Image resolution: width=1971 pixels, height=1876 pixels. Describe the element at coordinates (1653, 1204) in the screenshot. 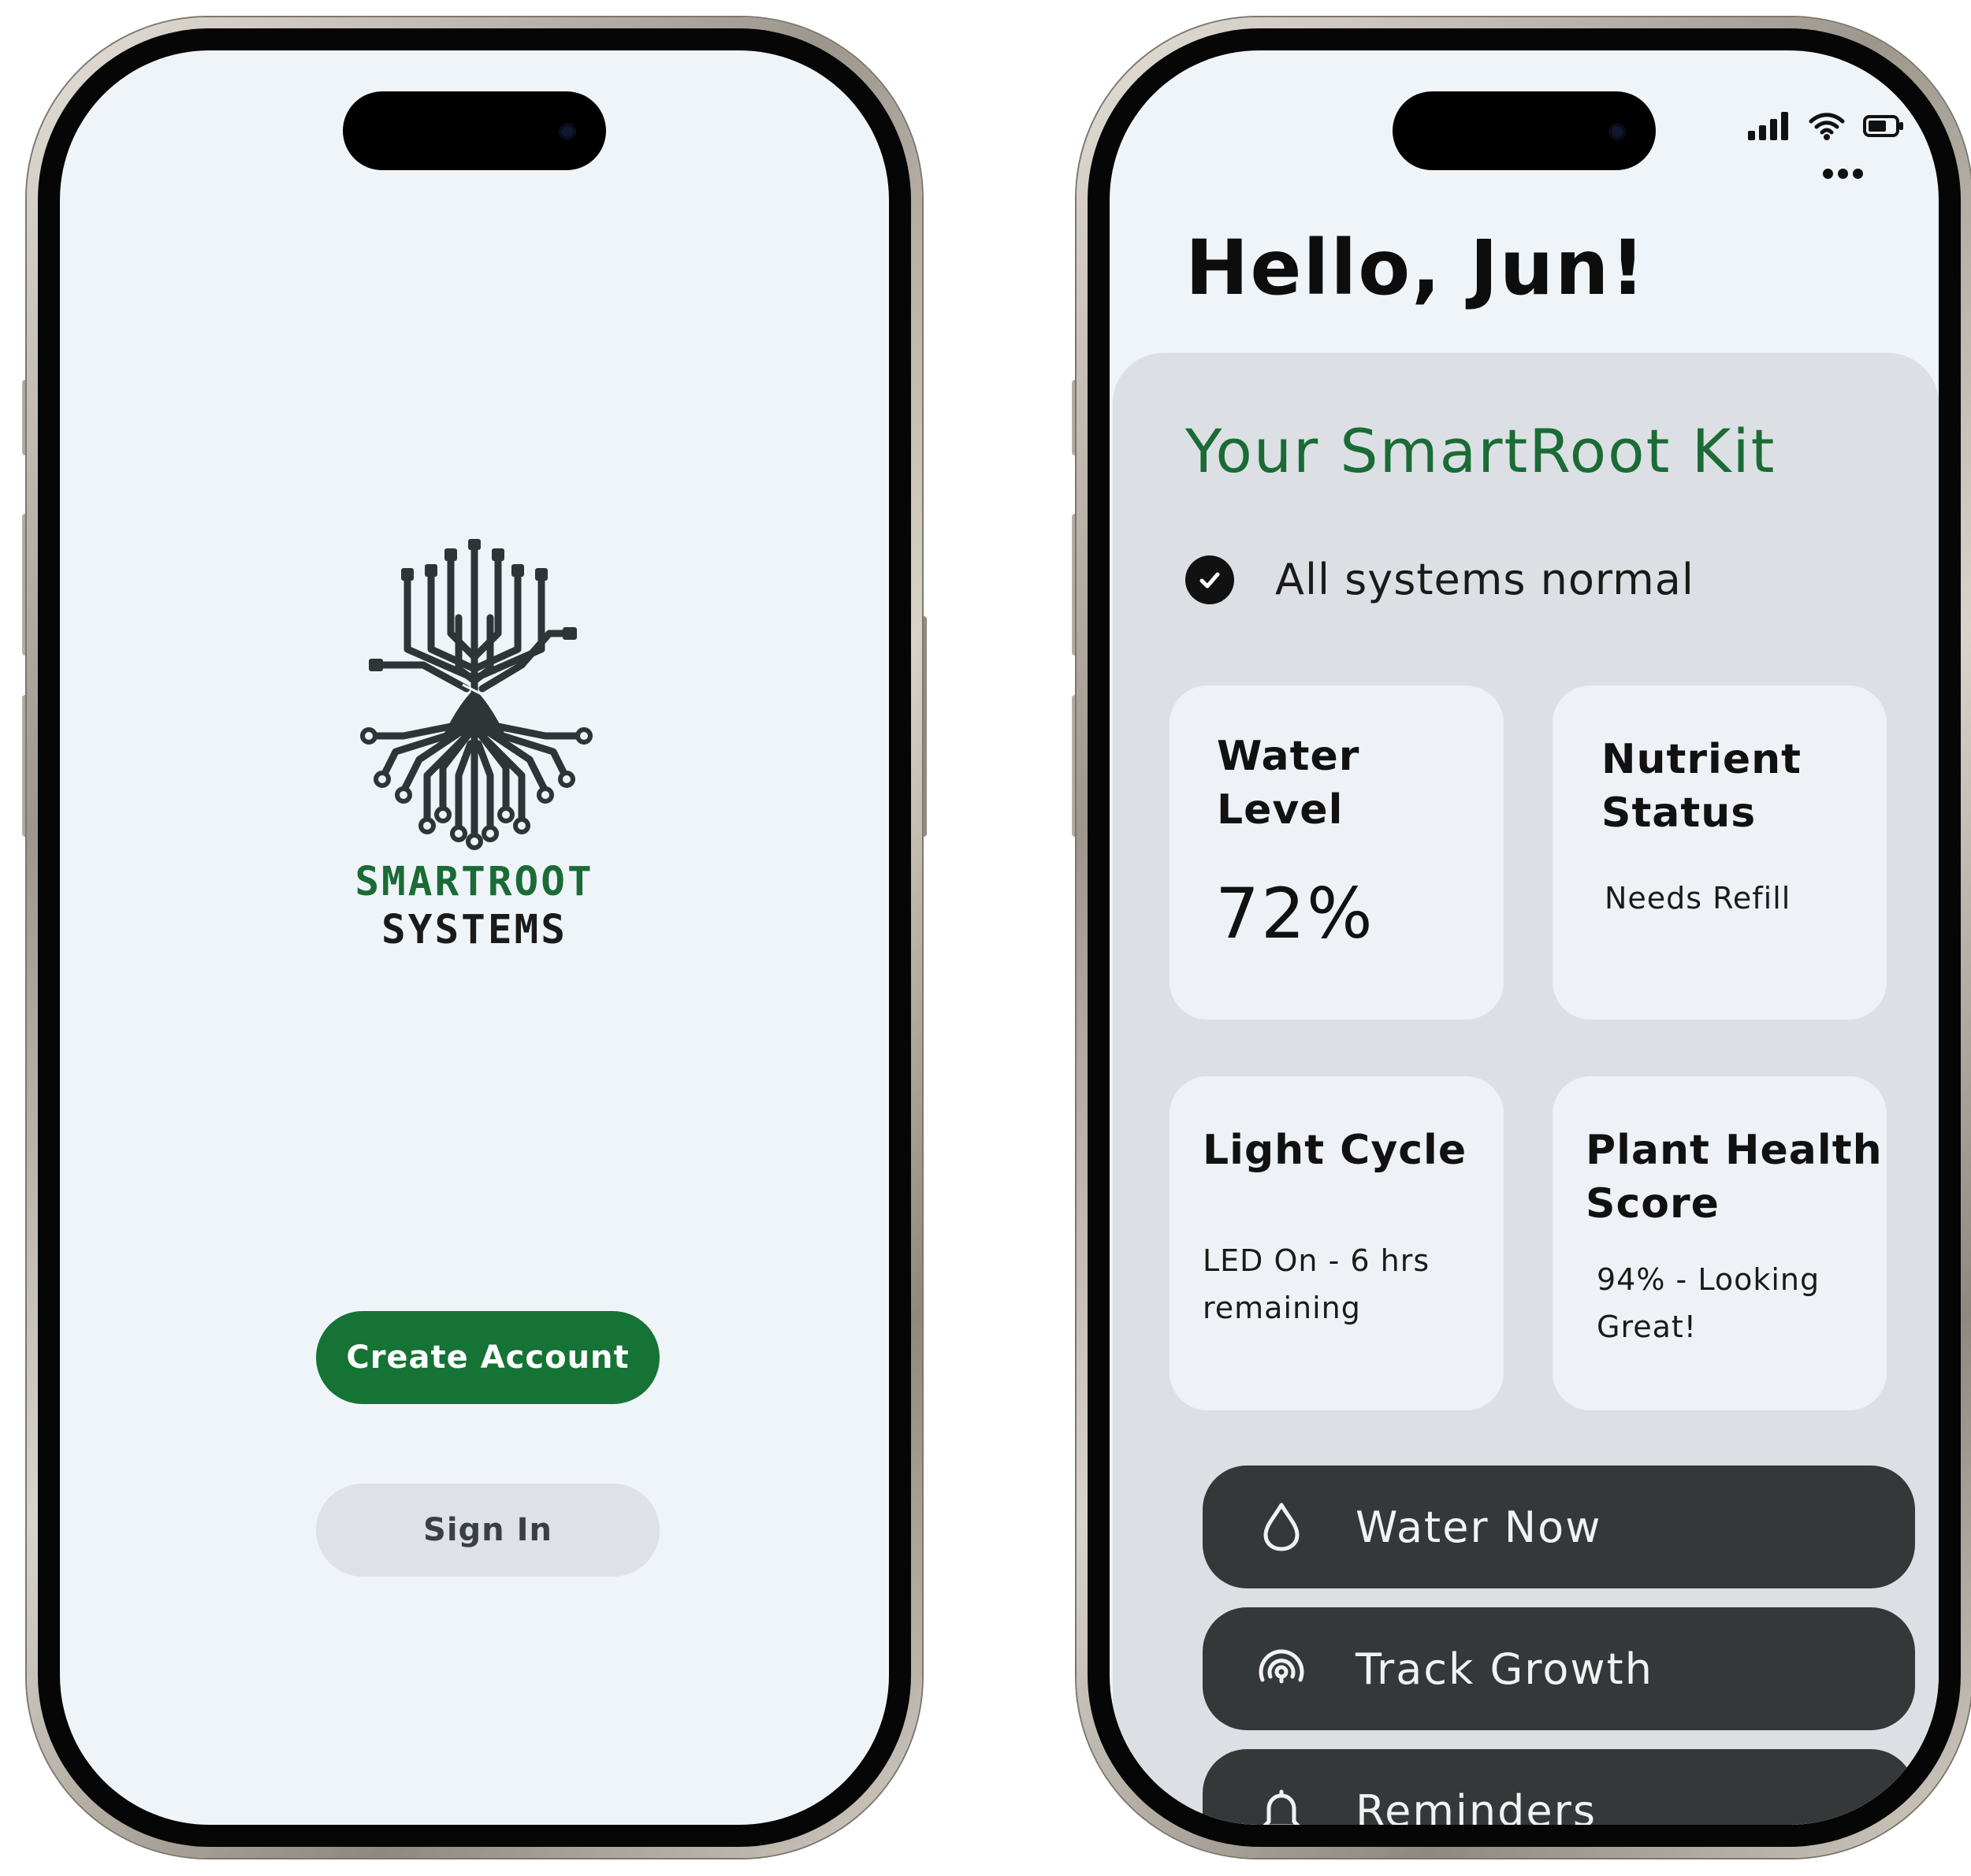

I see `card-title-line2: Score` at that location.